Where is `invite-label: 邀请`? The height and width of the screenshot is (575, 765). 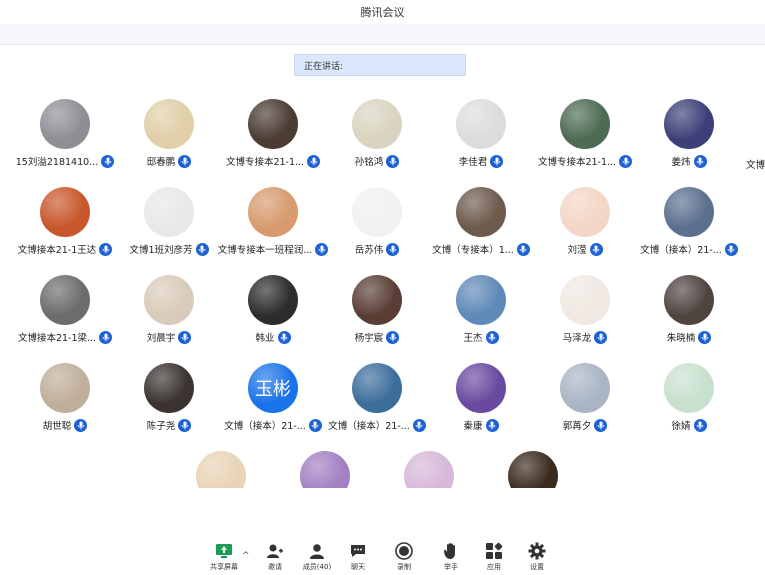
invite-label: 邀请 is located at coordinates (275, 567).